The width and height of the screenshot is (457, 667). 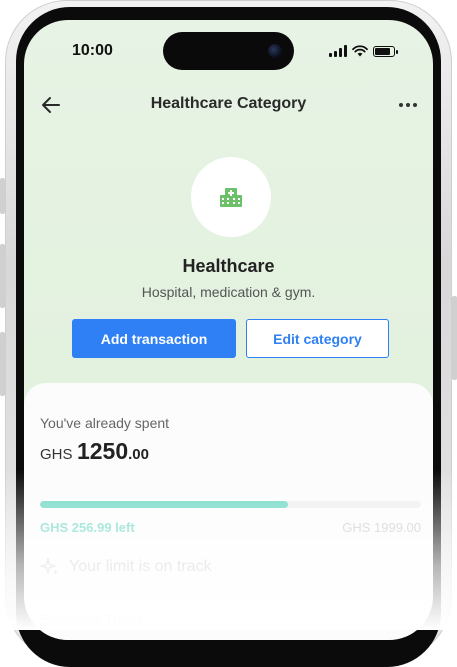 I want to click on budget-limit: GHS 1999.00, so click(x=381, y=527).